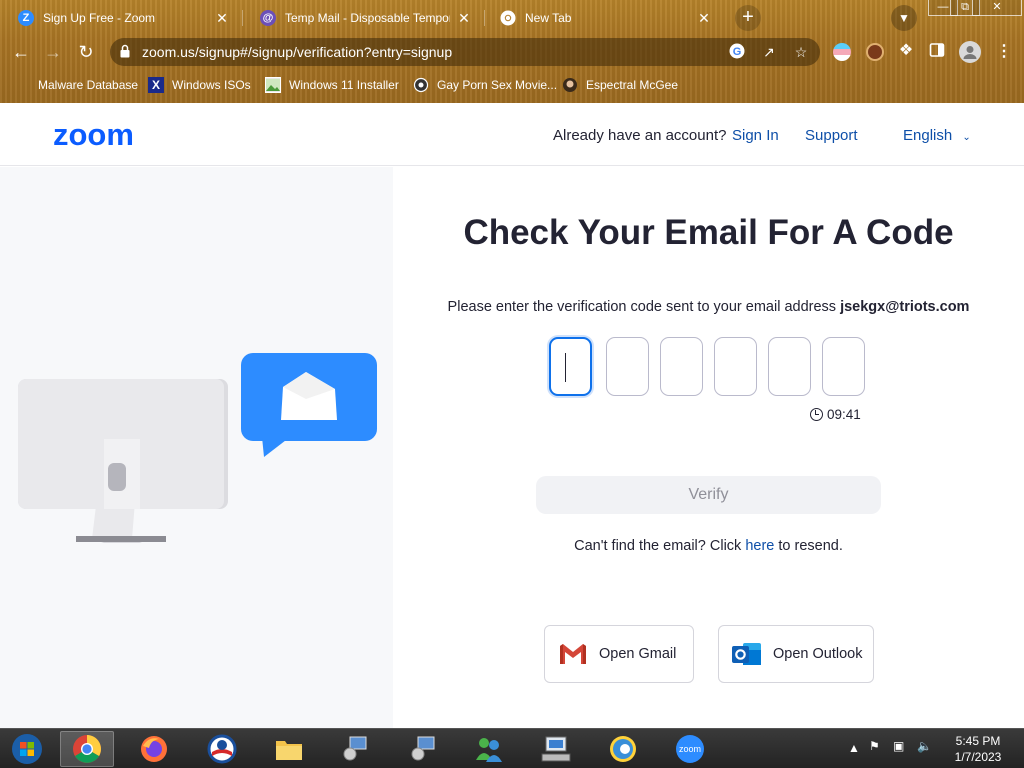 The height and width of the screenshot is (768, 1024). What do you see at coordinates (755, 135) in the screenshot?
I see `sign-in-link: Sign In` at bounding box center [755, 135].